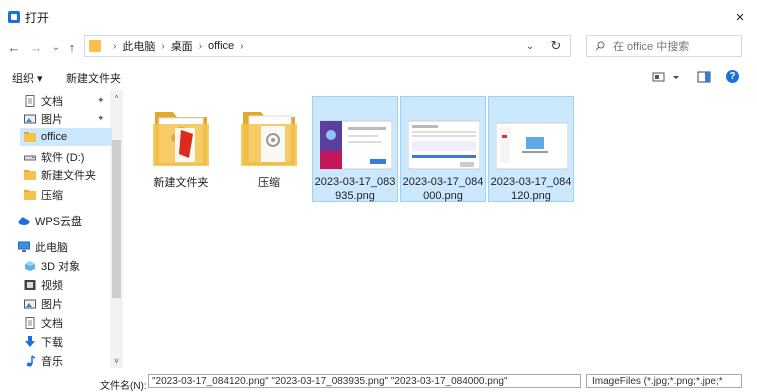 This screenshot has width=757, height=392. I want to click on up-button: ↑, so click(72, 47).